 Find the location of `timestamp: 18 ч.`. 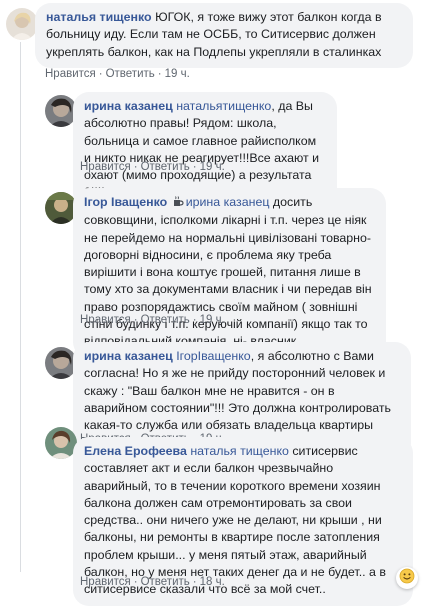

timestamp: 18 ч. is located at coordinates (212, 582).